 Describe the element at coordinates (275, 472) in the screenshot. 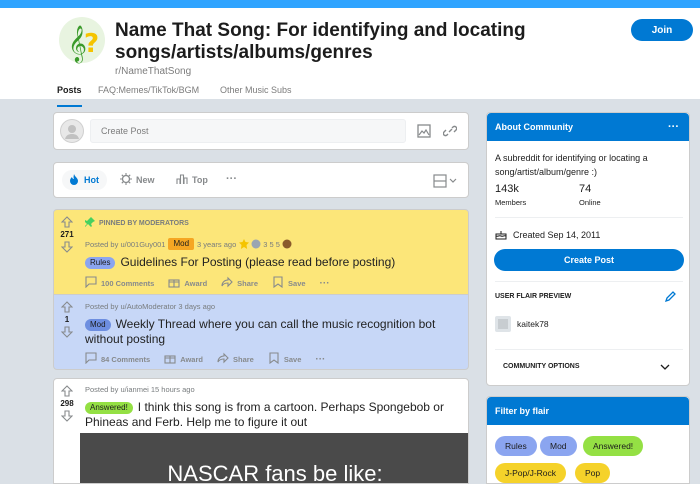

I see `media-caption: NASCAR fans be like:` at that location.